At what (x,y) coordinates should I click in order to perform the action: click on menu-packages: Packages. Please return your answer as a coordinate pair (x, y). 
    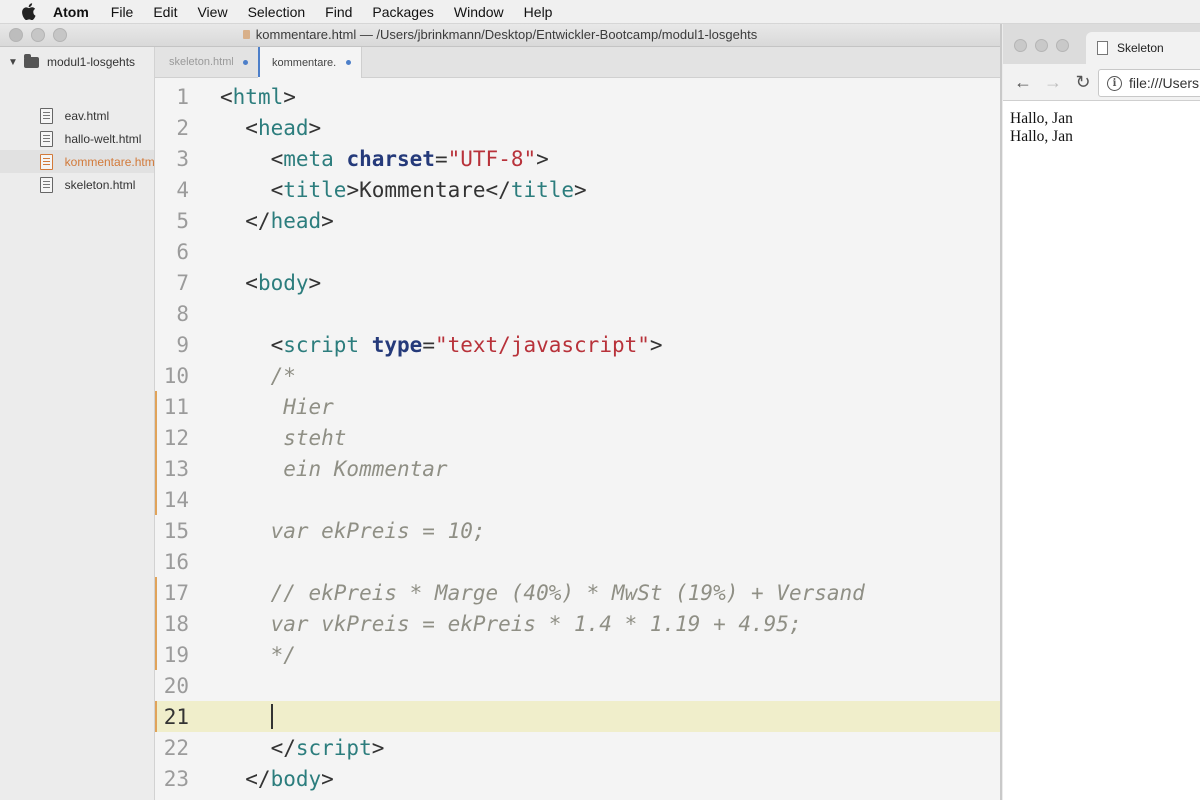
    Looking at the image, I should click on (402, 12).